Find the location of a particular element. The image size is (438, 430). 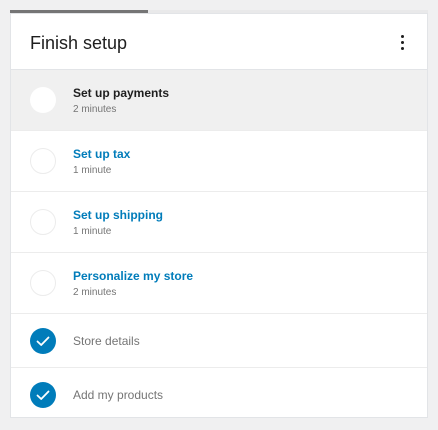

card-header: Finish setup is located at coordinates (219, 42).